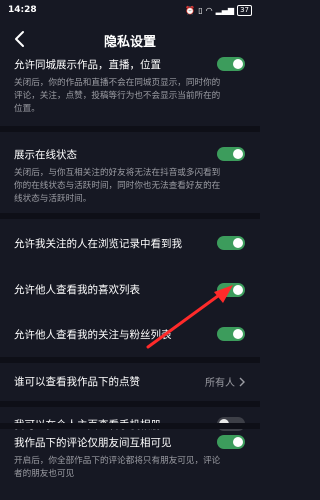 The image size is (320, 500). Describe the element at coordinates (225, 10) in the screenshot. I see `signal-icon: ▂▄▆` at that location.